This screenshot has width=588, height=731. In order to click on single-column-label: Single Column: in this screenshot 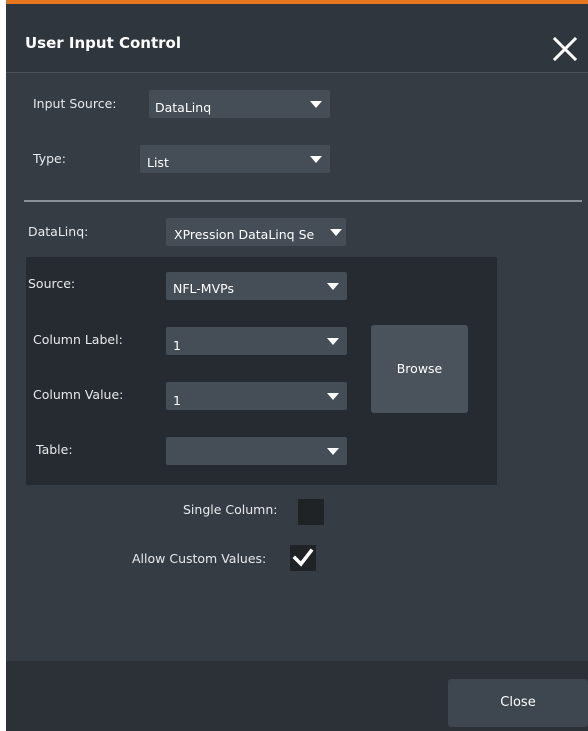, I will do `click(230, 509)`.